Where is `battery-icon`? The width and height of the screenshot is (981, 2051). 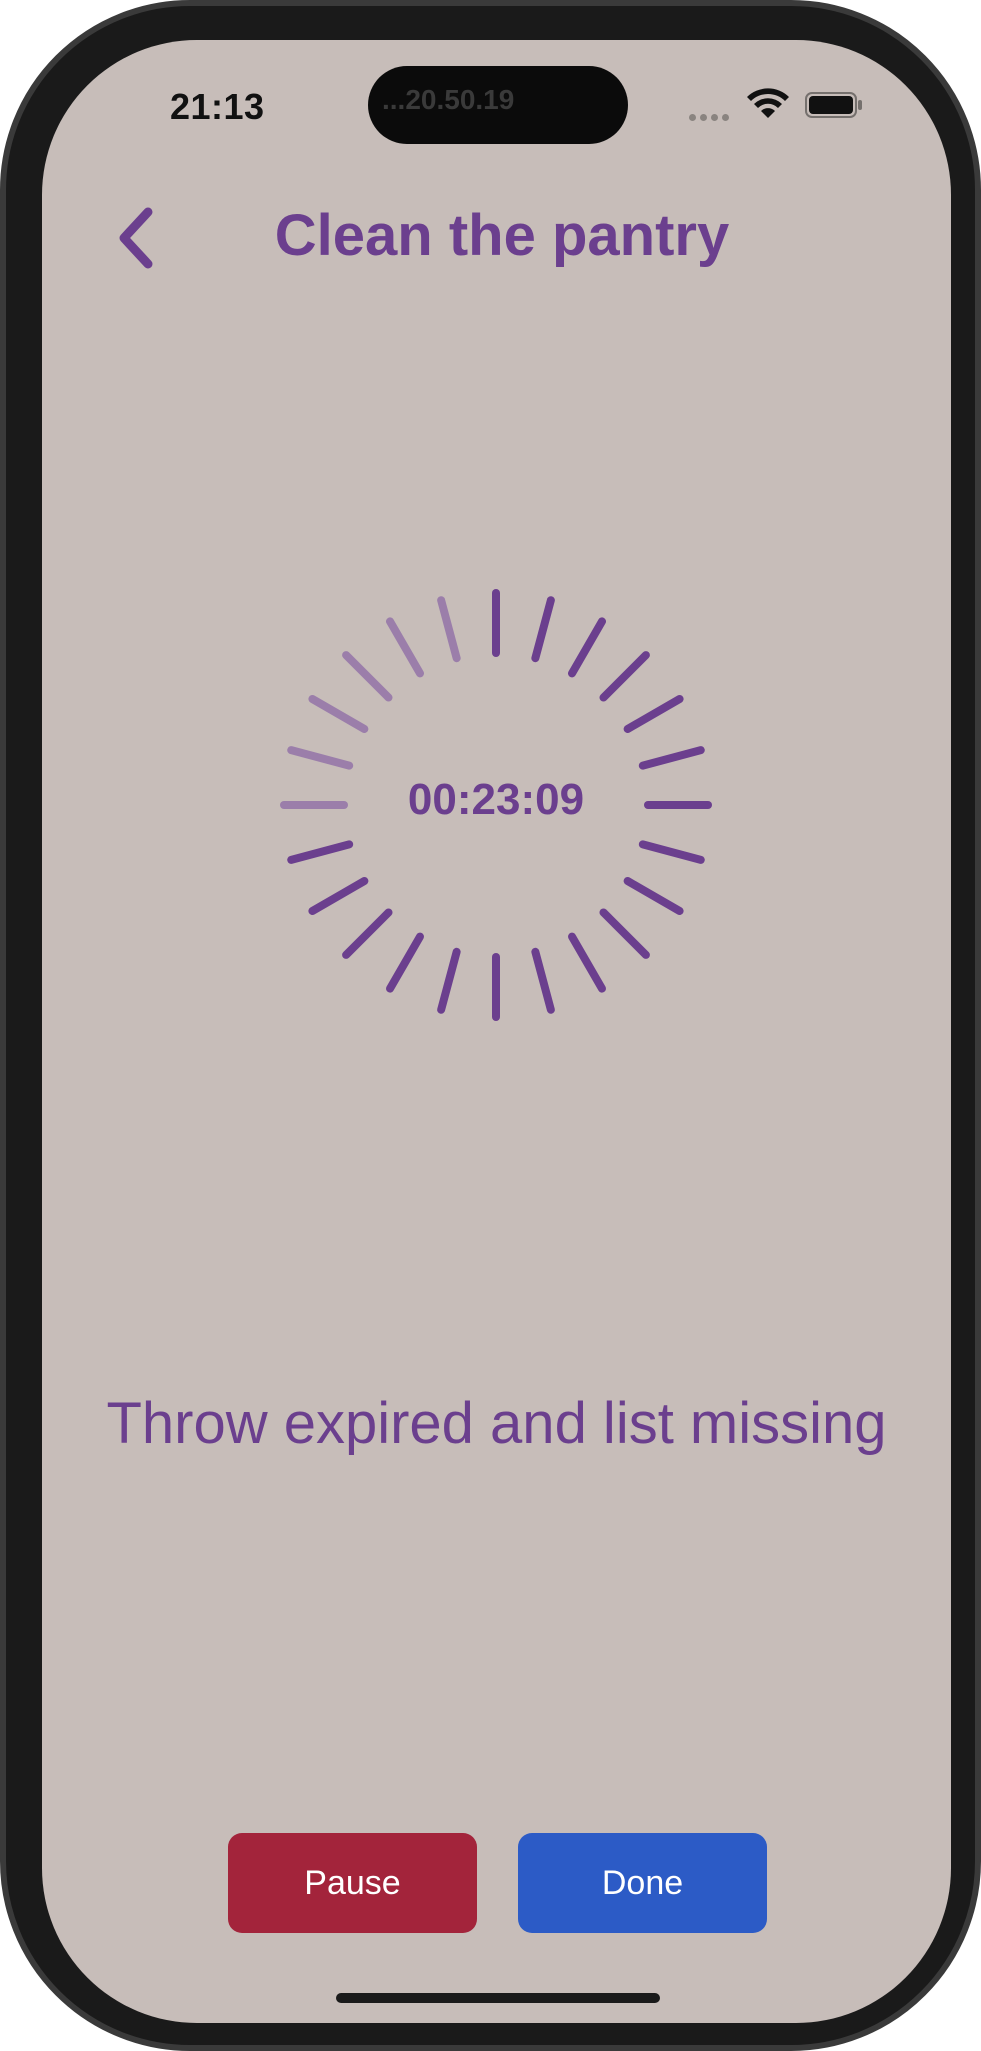
battery-icon is located at coordinates (833, 105).